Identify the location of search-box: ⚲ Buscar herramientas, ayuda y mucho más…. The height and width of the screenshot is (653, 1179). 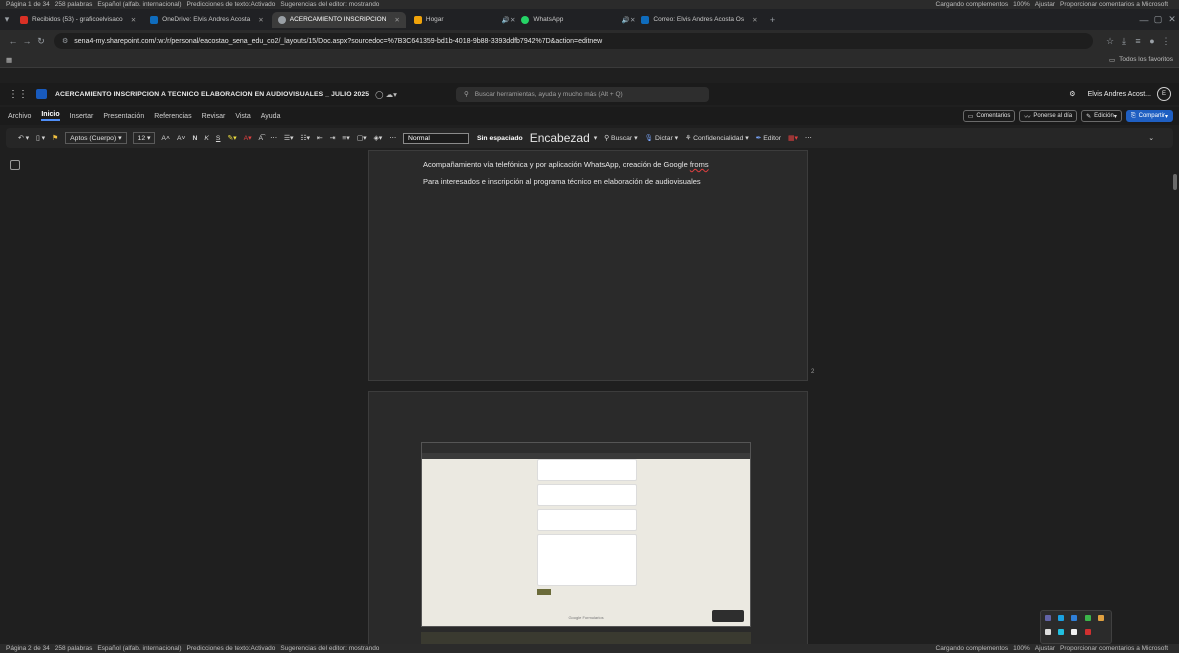
(582, 94).